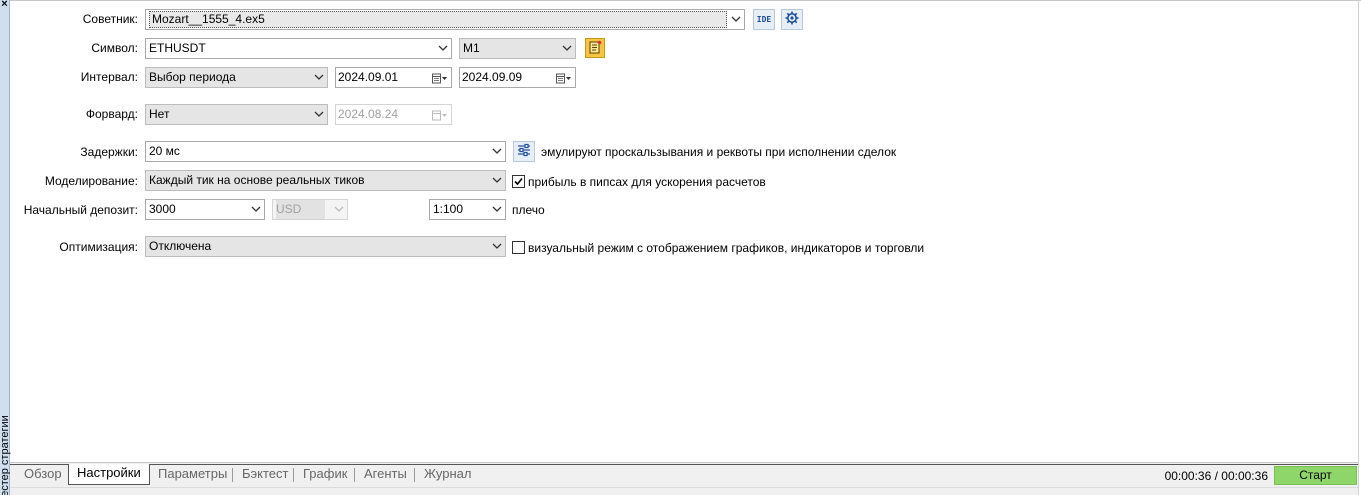 The width and height of the screenshot is (1361, 495). Describe the element at coordinates (325, 476) in the screenshot. I see `tab-graph: График` at that location.